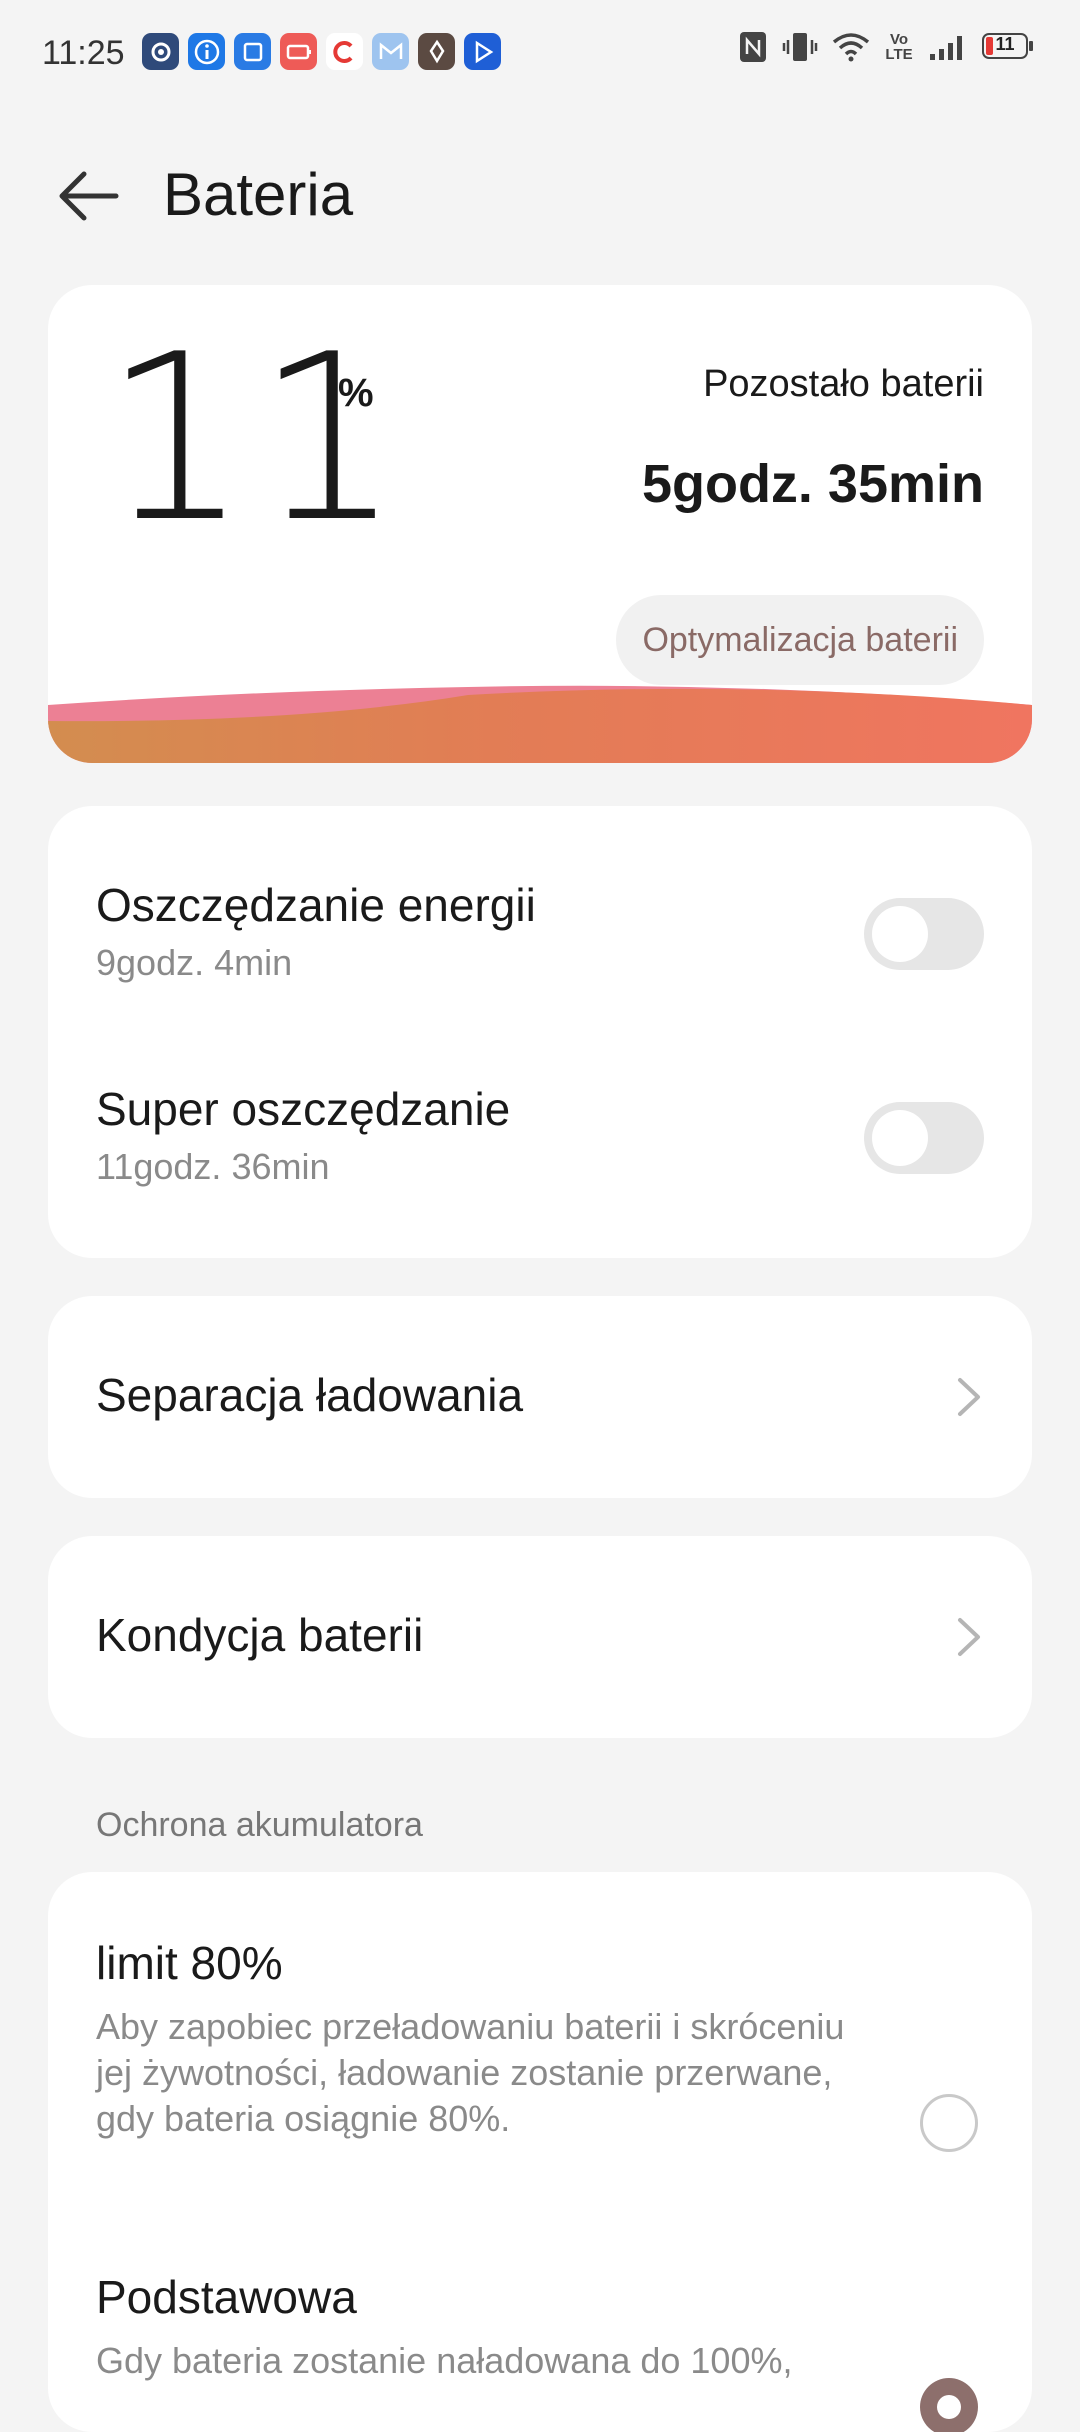 This screenshot has height=2432, width=1080. Describe the element at coordinates (540, 1637) in the screenshot. I see `battery-health-item: Kondycja baterii` at that location.